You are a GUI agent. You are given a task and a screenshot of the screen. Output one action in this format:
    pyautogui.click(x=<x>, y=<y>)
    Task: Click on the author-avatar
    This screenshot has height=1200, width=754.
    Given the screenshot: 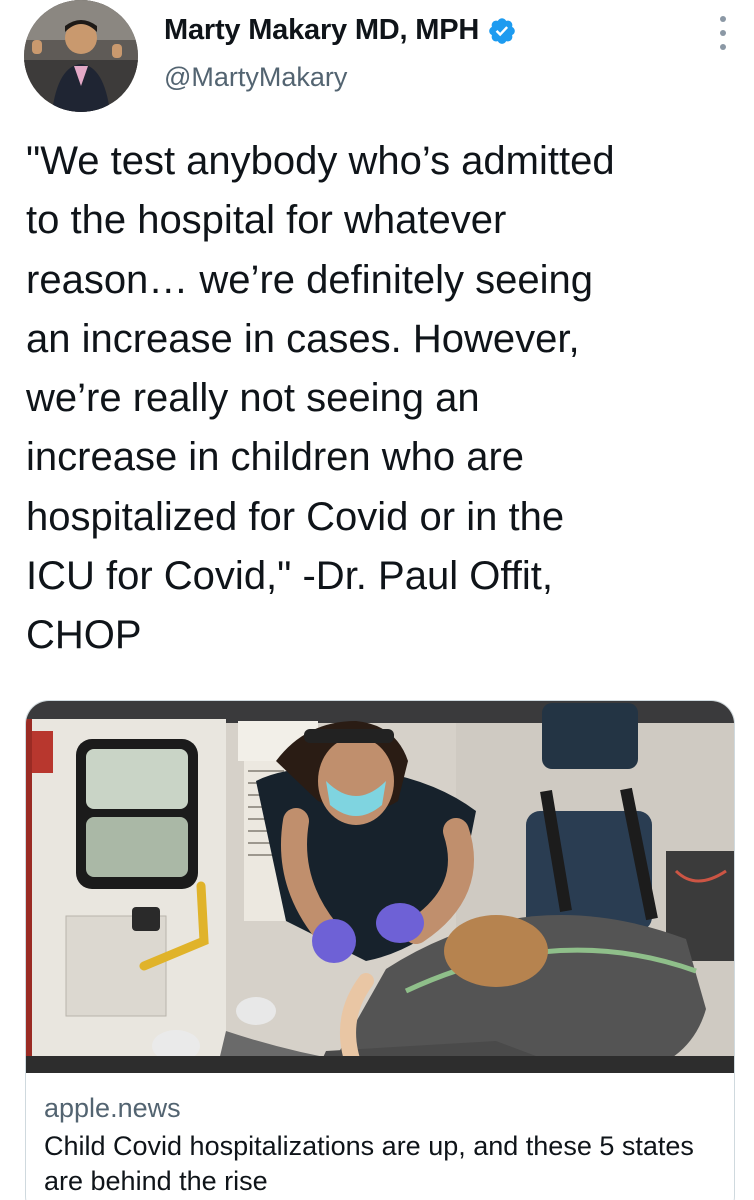 What is the action you would take?
    pyautogui.click(x=81, y=56)
    